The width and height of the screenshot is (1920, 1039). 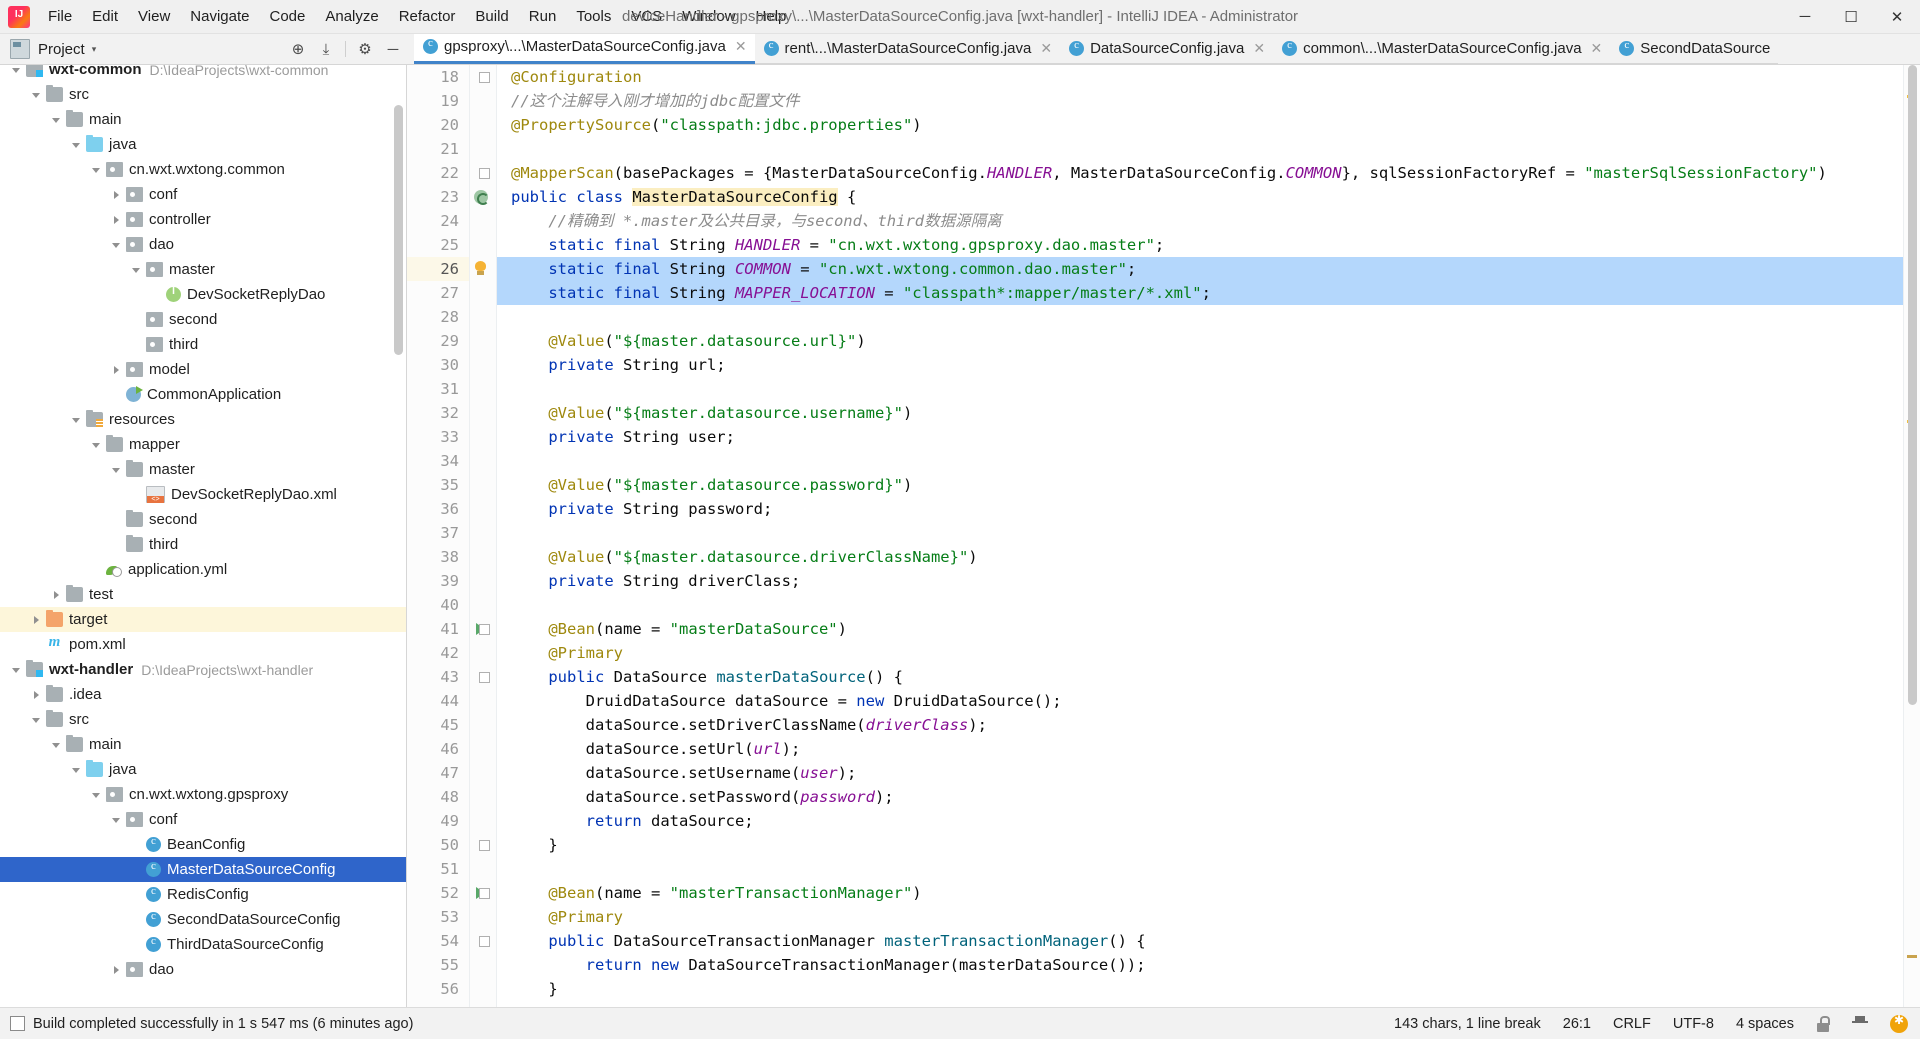 What do you see at coordinates (393, 49) in the screenshot?
I see `hide-window-icon: ─` at bounding box center [393, 49].